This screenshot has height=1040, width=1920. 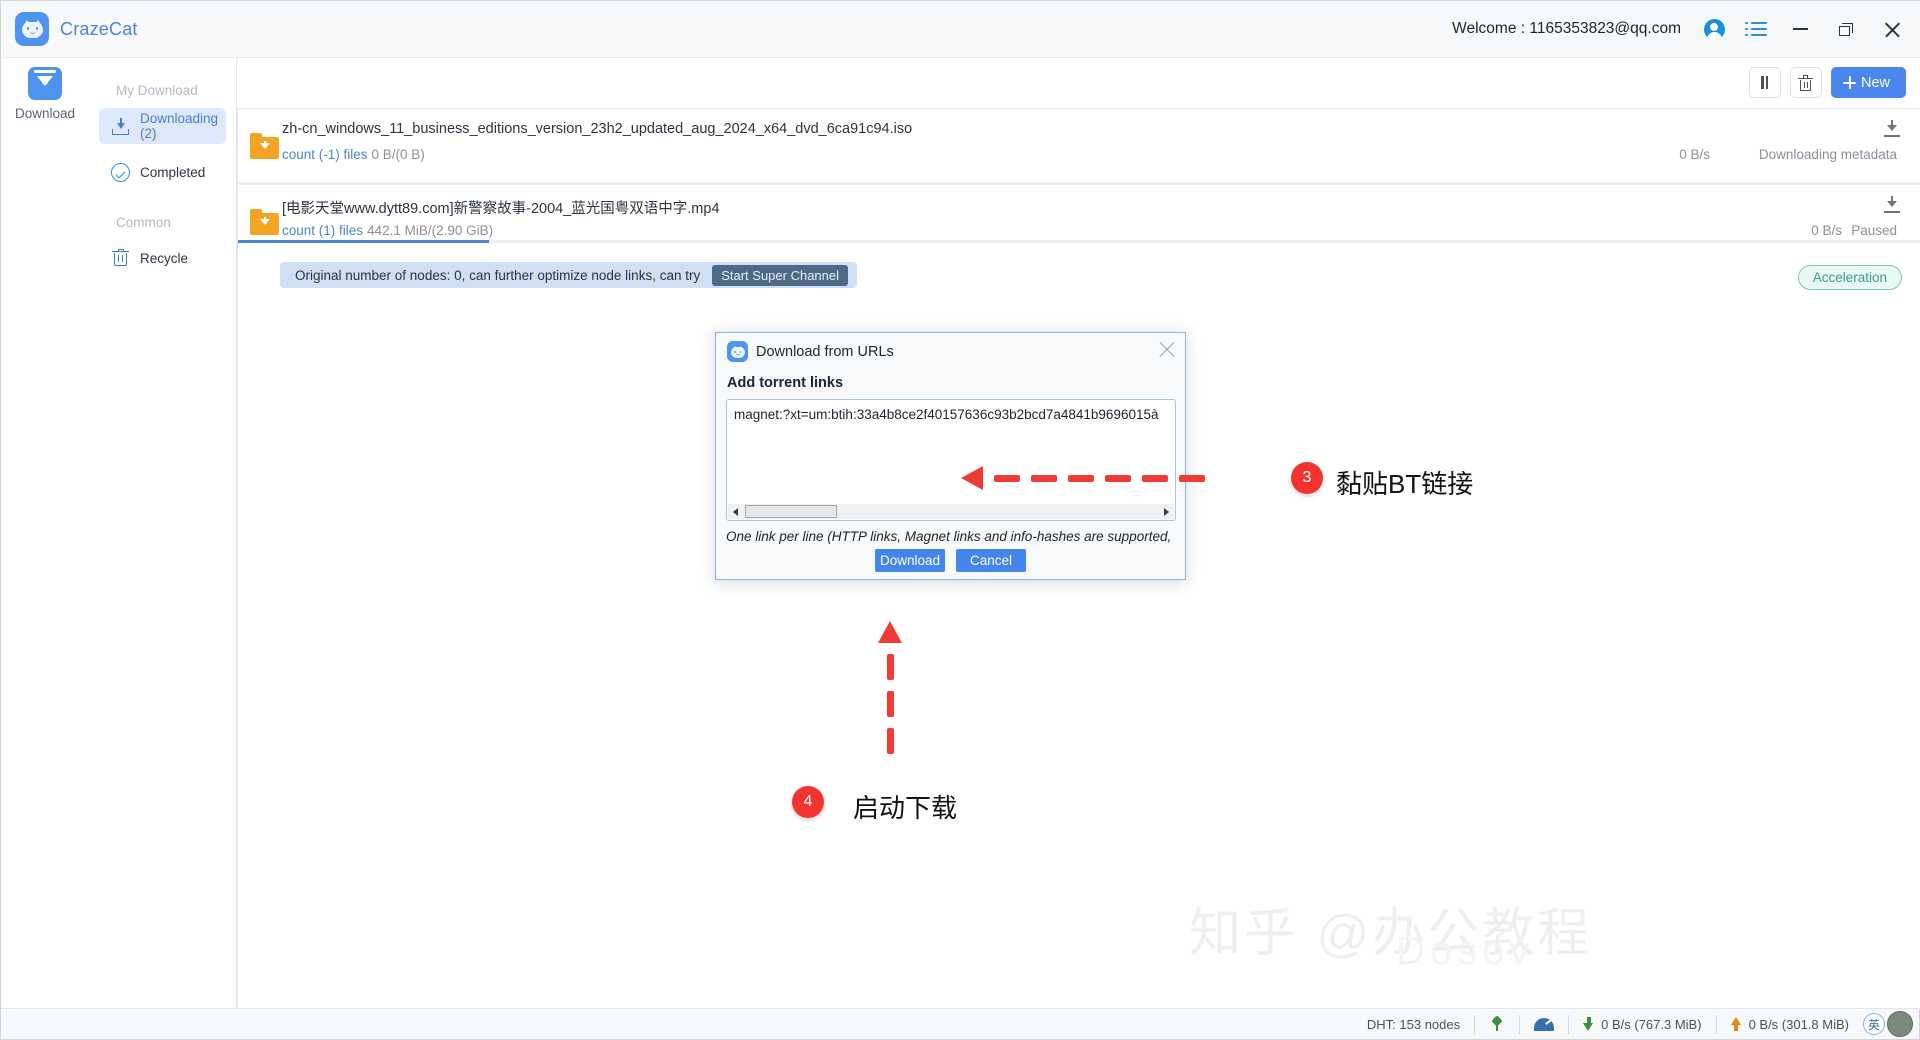 I want to click on sidebar-item-label: Recycle, so click(x=164, y=258).